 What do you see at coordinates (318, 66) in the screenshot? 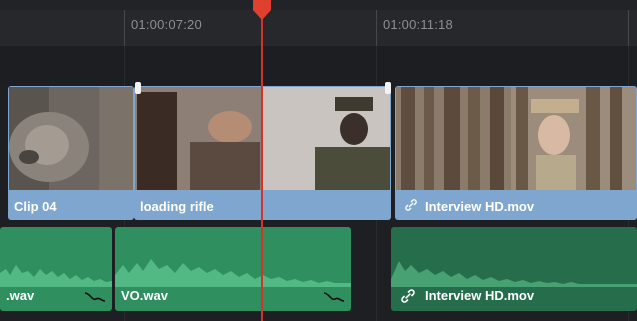
I see `track-header-space` at bounding box center [318, 66].